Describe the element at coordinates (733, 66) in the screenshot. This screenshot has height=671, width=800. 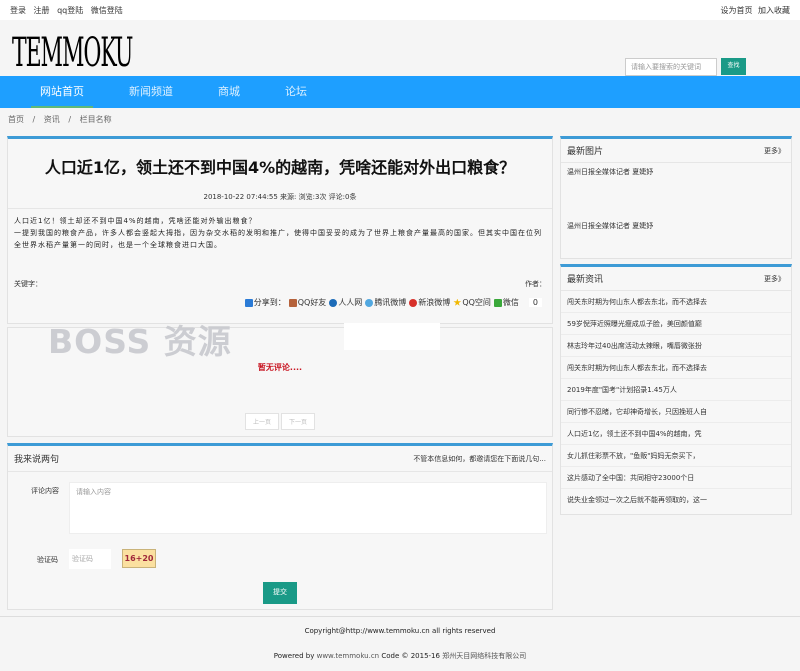
I see `search-button: 查找` at that location.